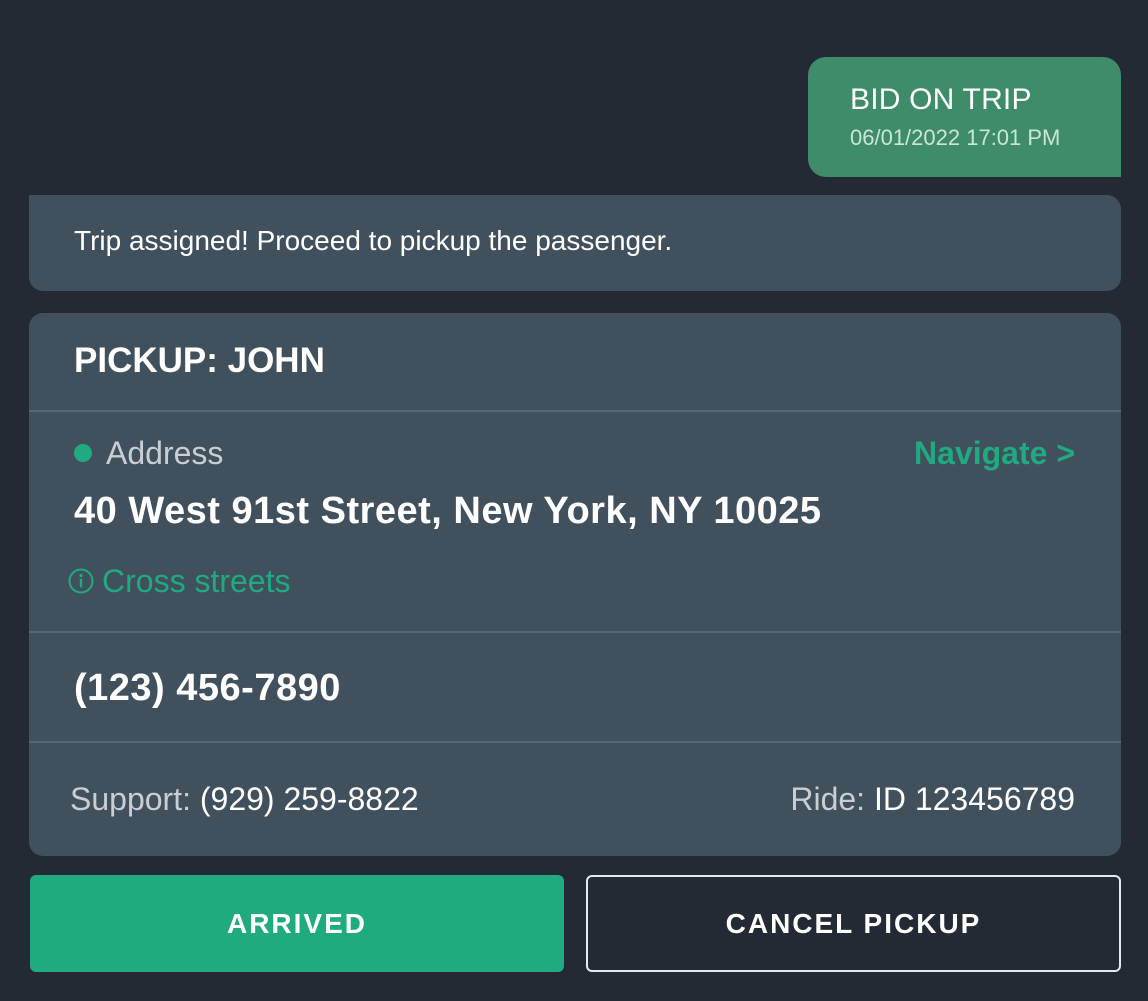 This screenshot has height=1001, width=1148. I want to click on support-phone: (929) 259-8822, so click(309, 799).